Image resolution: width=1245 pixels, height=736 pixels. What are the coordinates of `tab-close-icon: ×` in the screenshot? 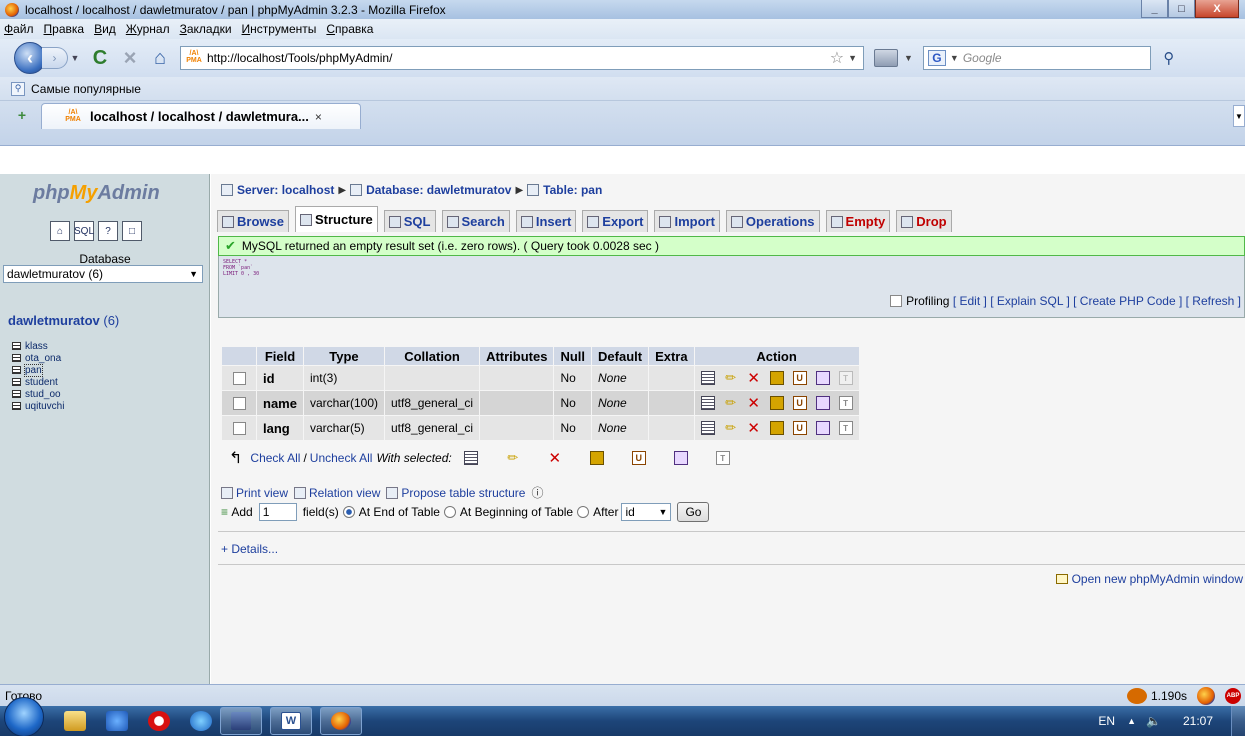 It's located at (318, 117).